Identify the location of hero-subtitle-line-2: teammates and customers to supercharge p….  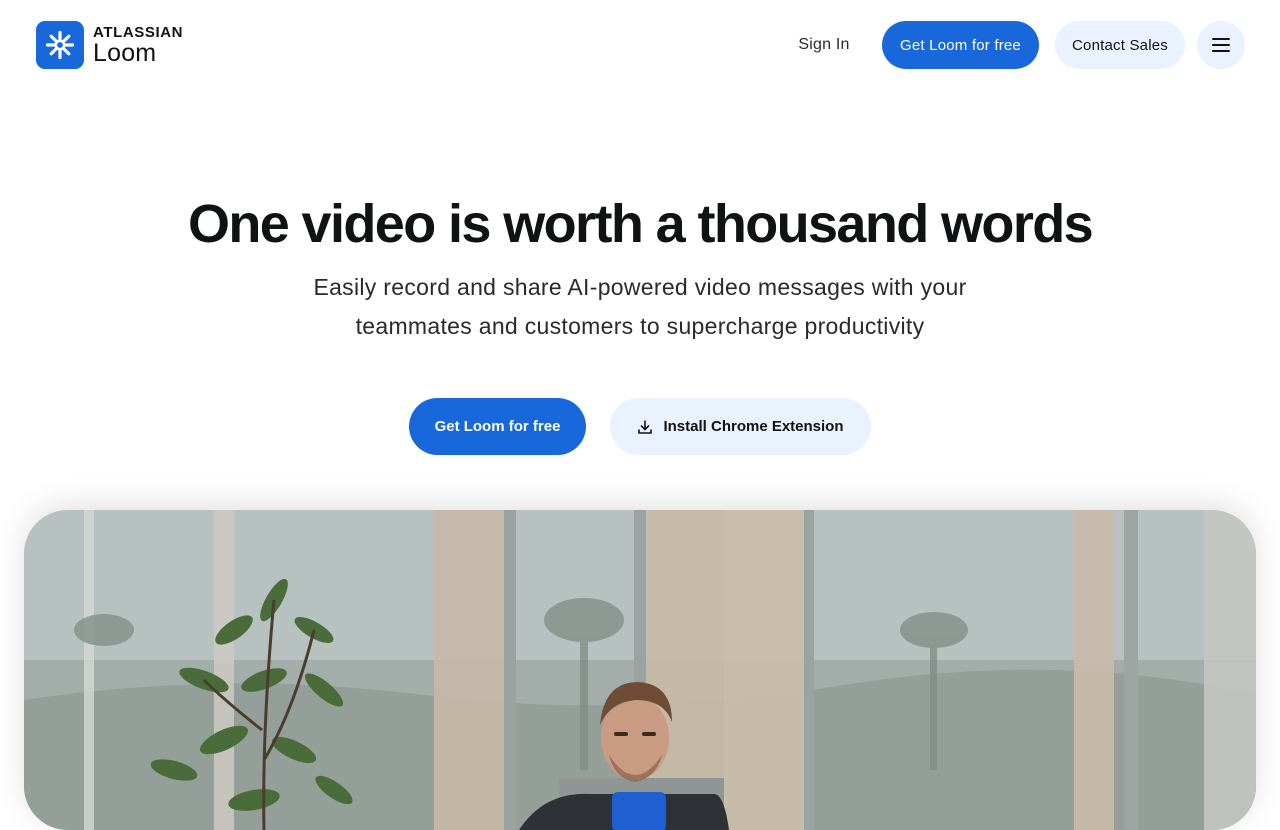
(640, 326).